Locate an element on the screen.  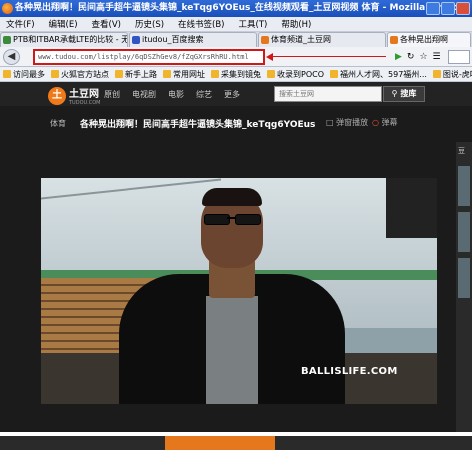
video-scoreboard: ■■ is located at coordinates (411, 208).